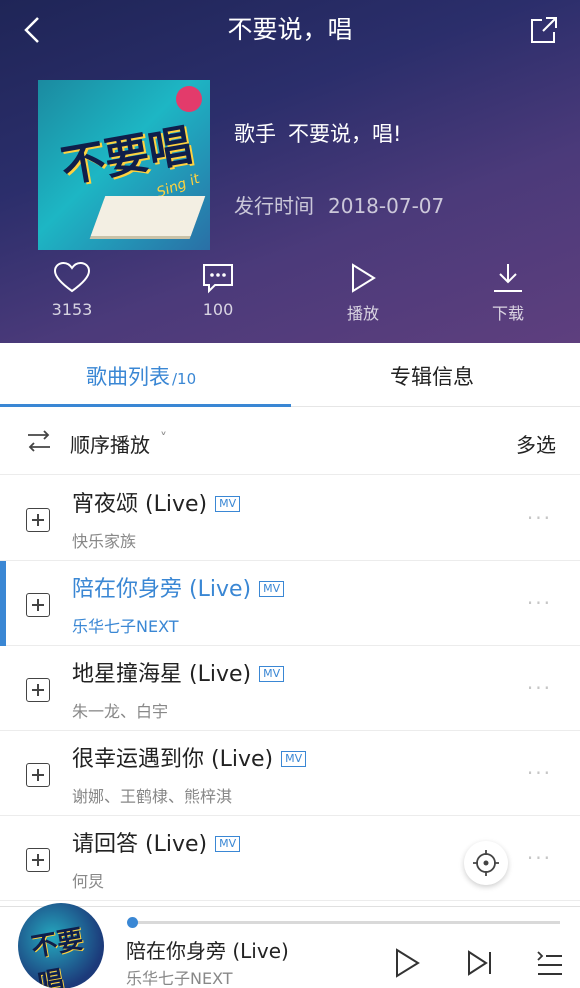  What do you see at coordinates (544, 30) in the screenshot?
I see `share-icon` at bounding box center [544, 30].